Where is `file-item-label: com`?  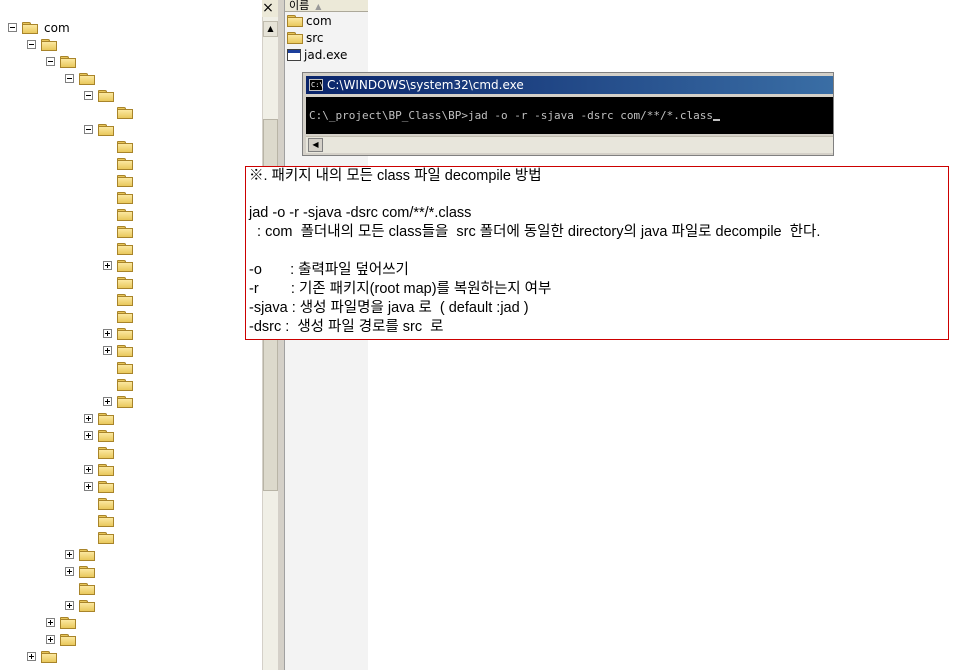
file-item-label: com is located at coordinates (319, 20).